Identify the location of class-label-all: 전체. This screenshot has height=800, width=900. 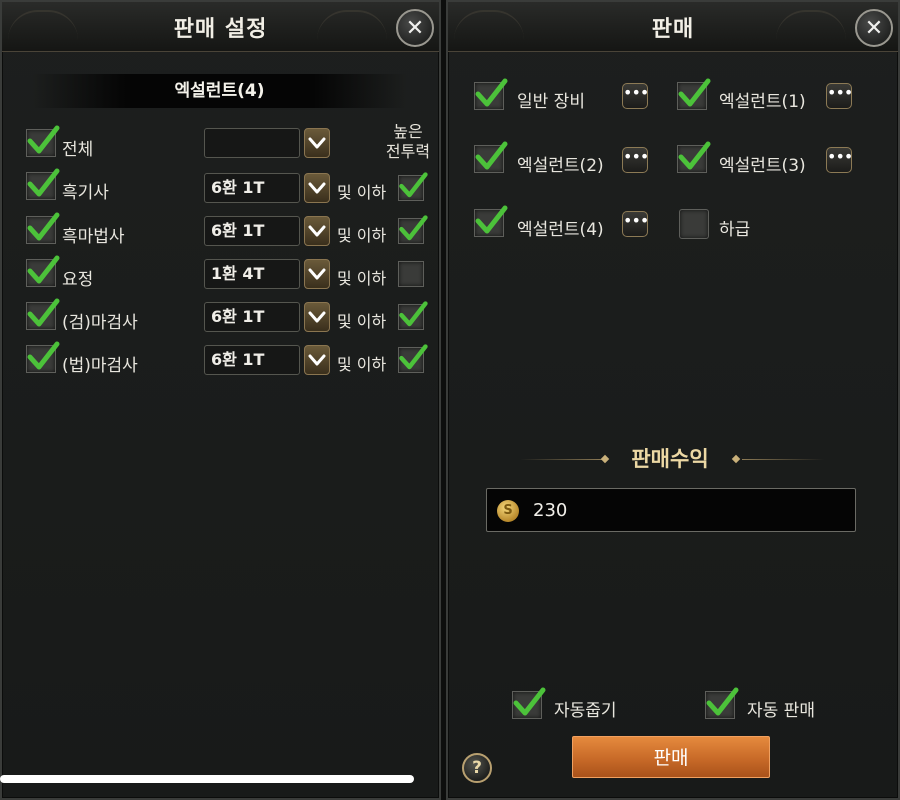
(78, 150).